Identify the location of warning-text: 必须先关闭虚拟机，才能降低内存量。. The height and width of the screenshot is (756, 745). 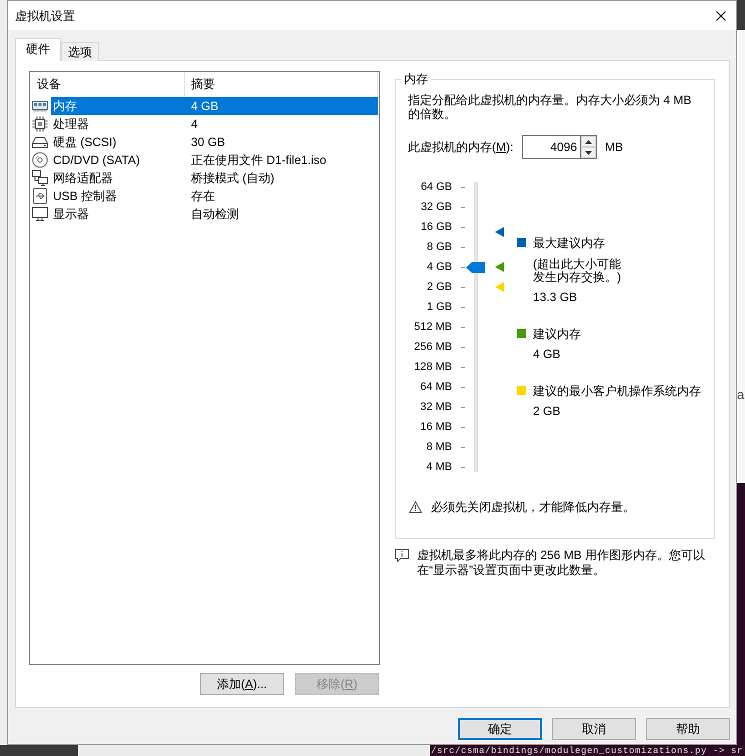
(533, 507).